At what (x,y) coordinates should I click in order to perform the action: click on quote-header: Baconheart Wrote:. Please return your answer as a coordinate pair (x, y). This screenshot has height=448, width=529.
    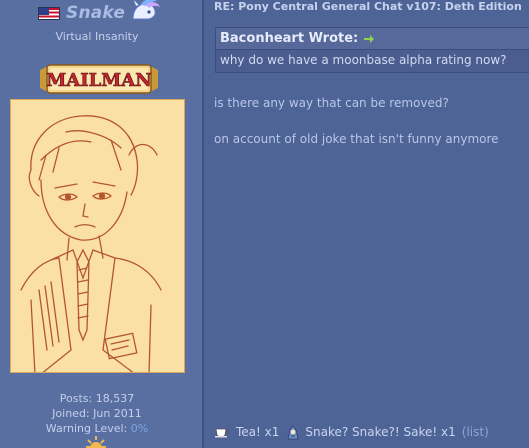
    Looking at the image, I should click on (372, 39).